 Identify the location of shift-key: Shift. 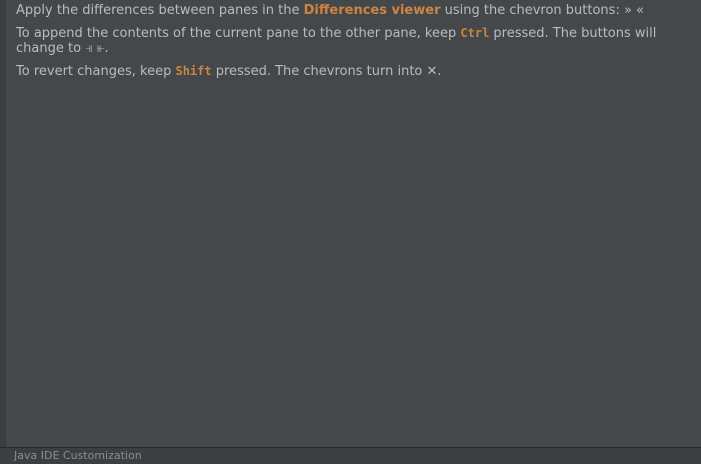
(193, 71).